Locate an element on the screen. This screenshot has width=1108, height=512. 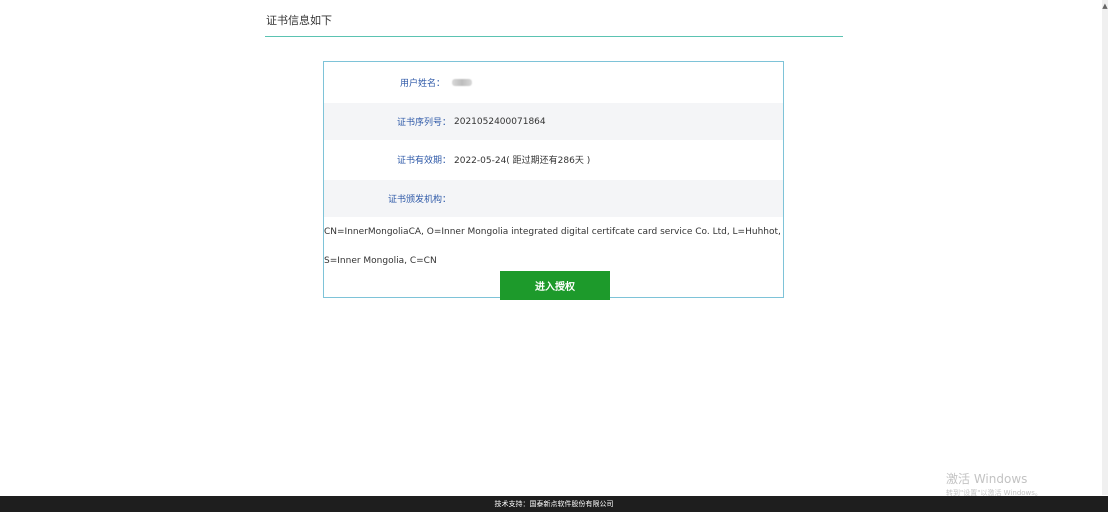
footer-text: 技术支持：国泰新点软件股份有限公司 is located at coordinates (554, 504).